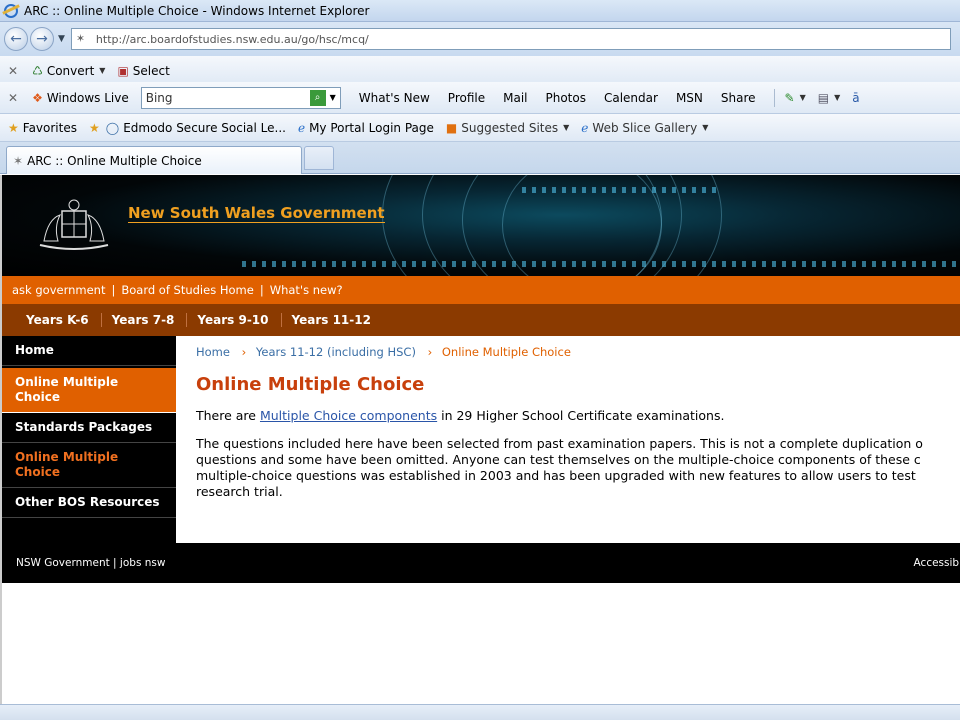 Image resolution: width=960 pixels, height=720 pixels. Describe the element at coordinates (481, 563) in the screenshot. I see `page-footer: NSW Government | jobs nsw Accessibi` at that location.